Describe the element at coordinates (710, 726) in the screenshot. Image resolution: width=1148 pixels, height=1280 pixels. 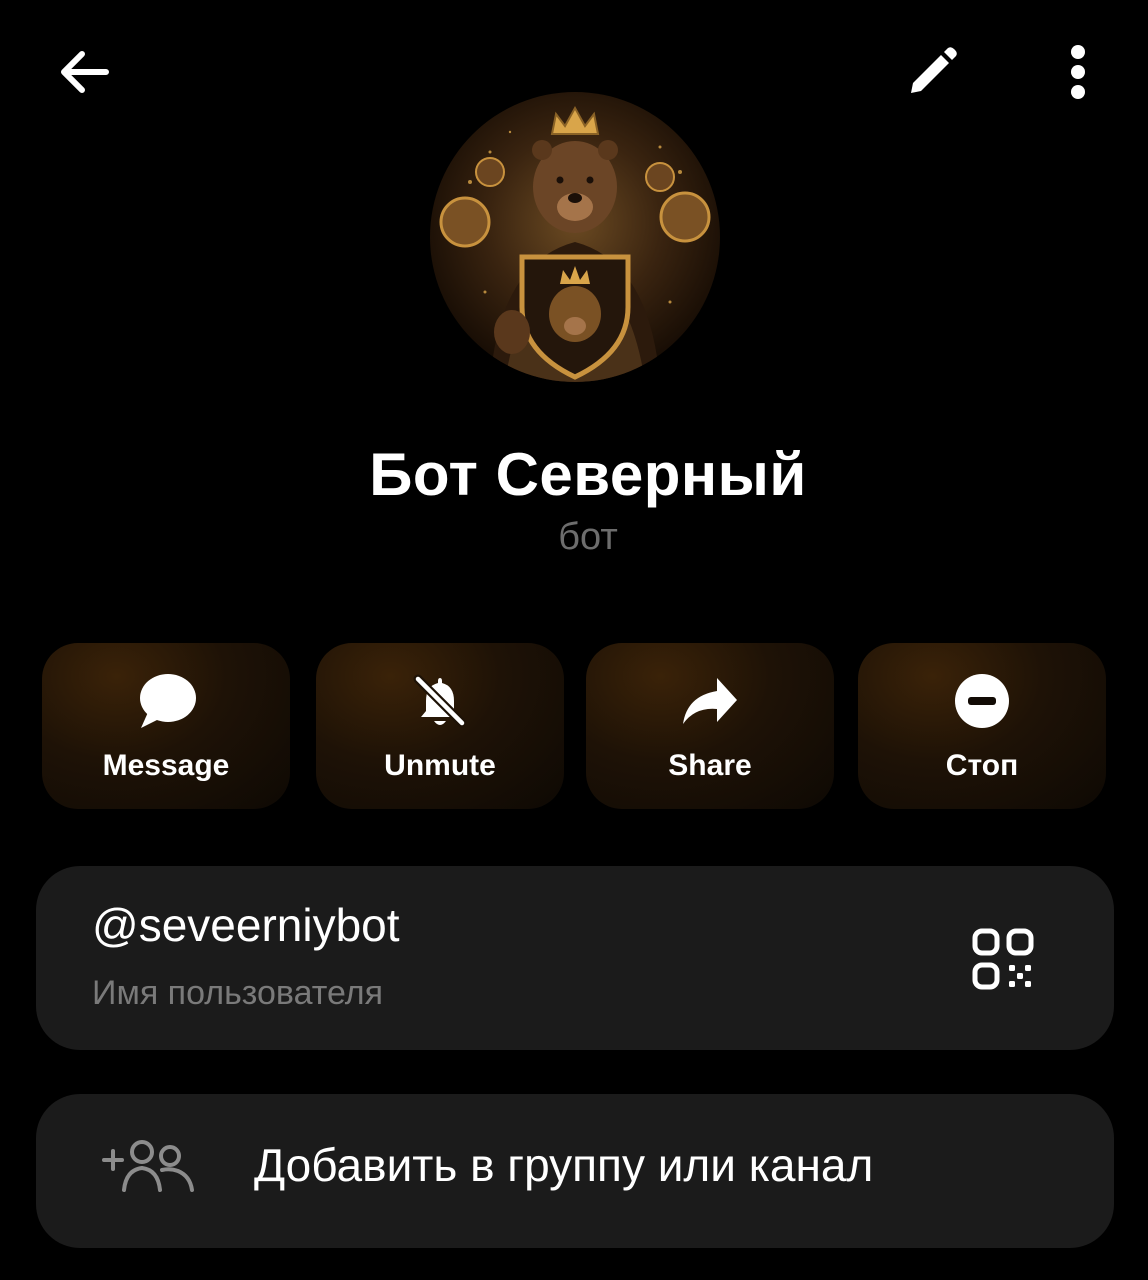
I see `share-button: Share` at that location.